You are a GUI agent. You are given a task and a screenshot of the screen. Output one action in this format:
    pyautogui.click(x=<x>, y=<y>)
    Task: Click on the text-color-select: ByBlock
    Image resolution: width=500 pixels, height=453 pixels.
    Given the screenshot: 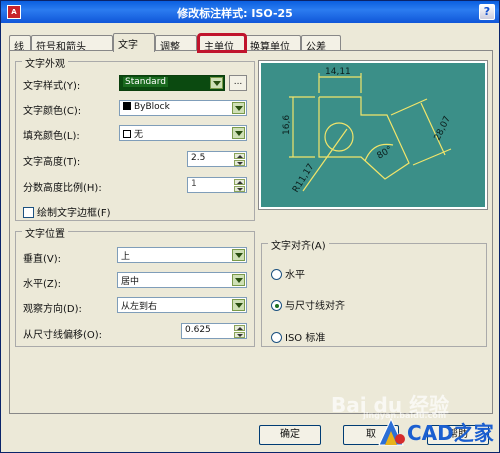 What is the action you would take?
    pyautogui.click(x=183, y=108)
    